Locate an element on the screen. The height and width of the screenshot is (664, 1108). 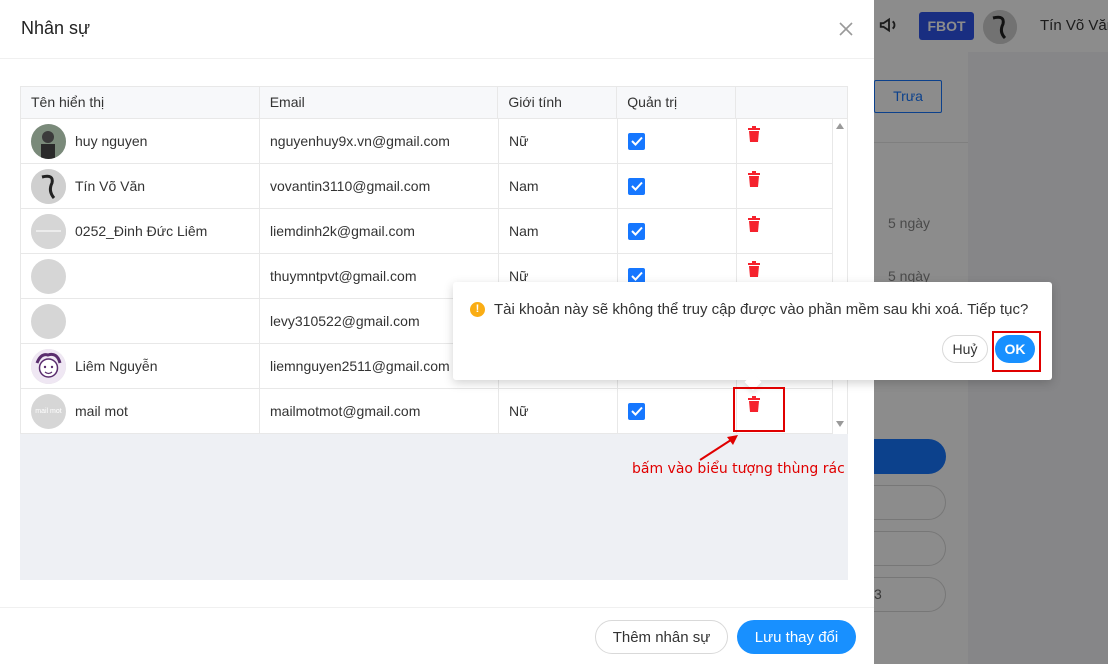
trash-highlight-box is located at coordinates (759, 409).